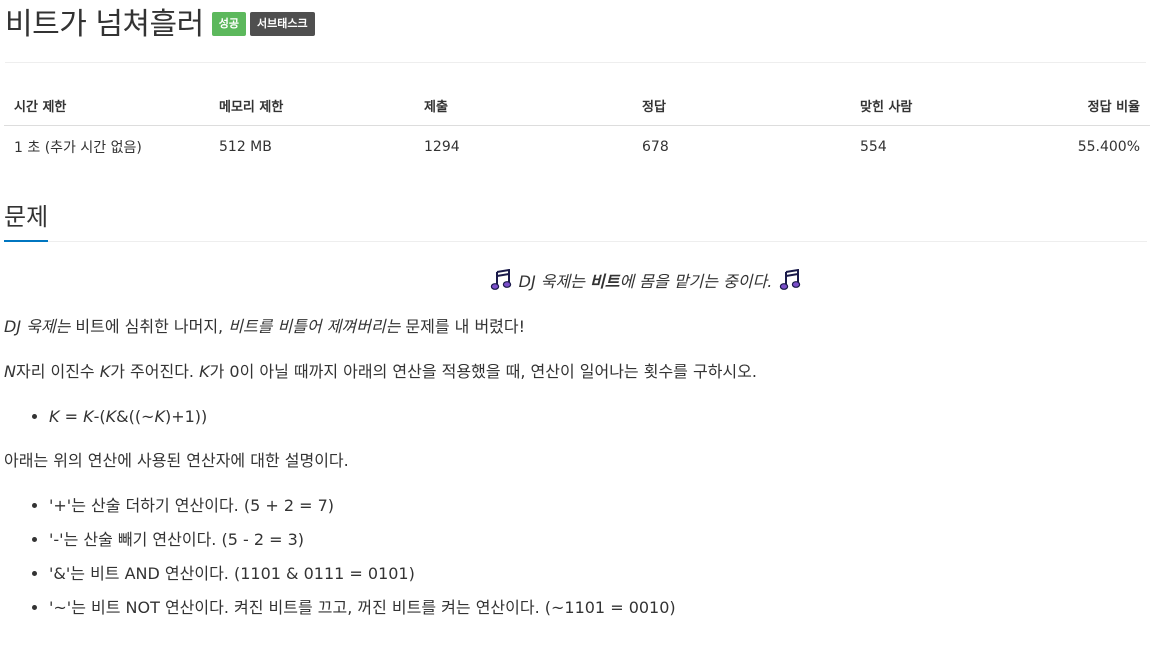  Describe the element at coordinates (1105, 106) in the screenshot. I see `header-accept-ratio: 정답 비율` at that location.